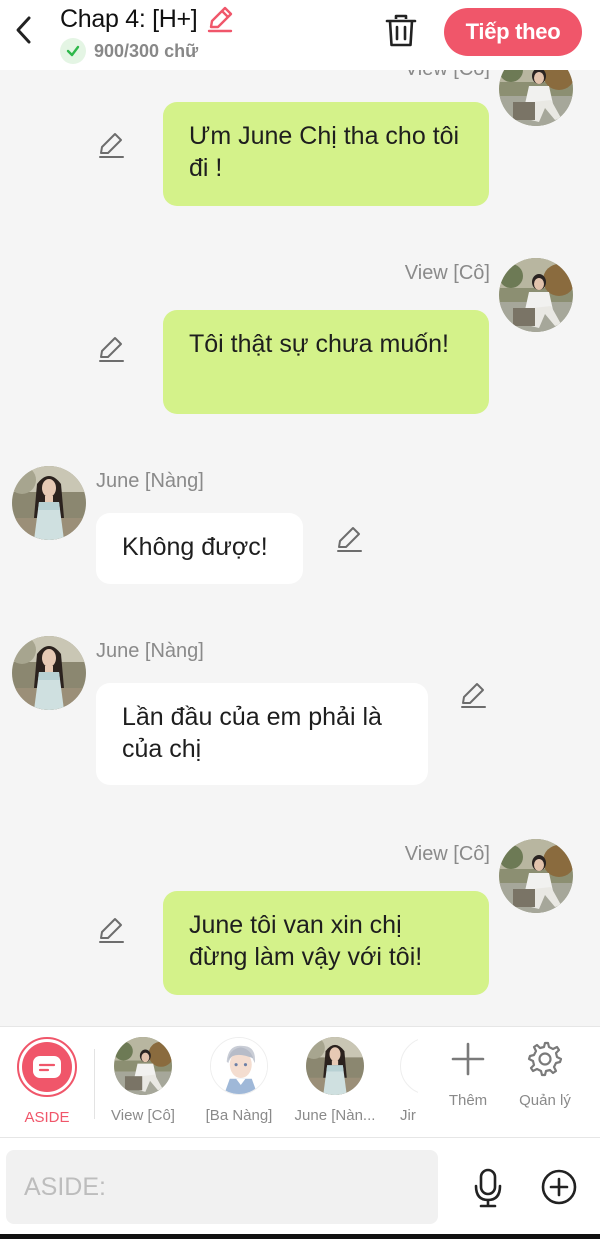 This screenshot has width=600, height=1239. What do you see at coordinates (73, 51) in the screenshot?
I see `check-icon` at bounding box center [73, 51].